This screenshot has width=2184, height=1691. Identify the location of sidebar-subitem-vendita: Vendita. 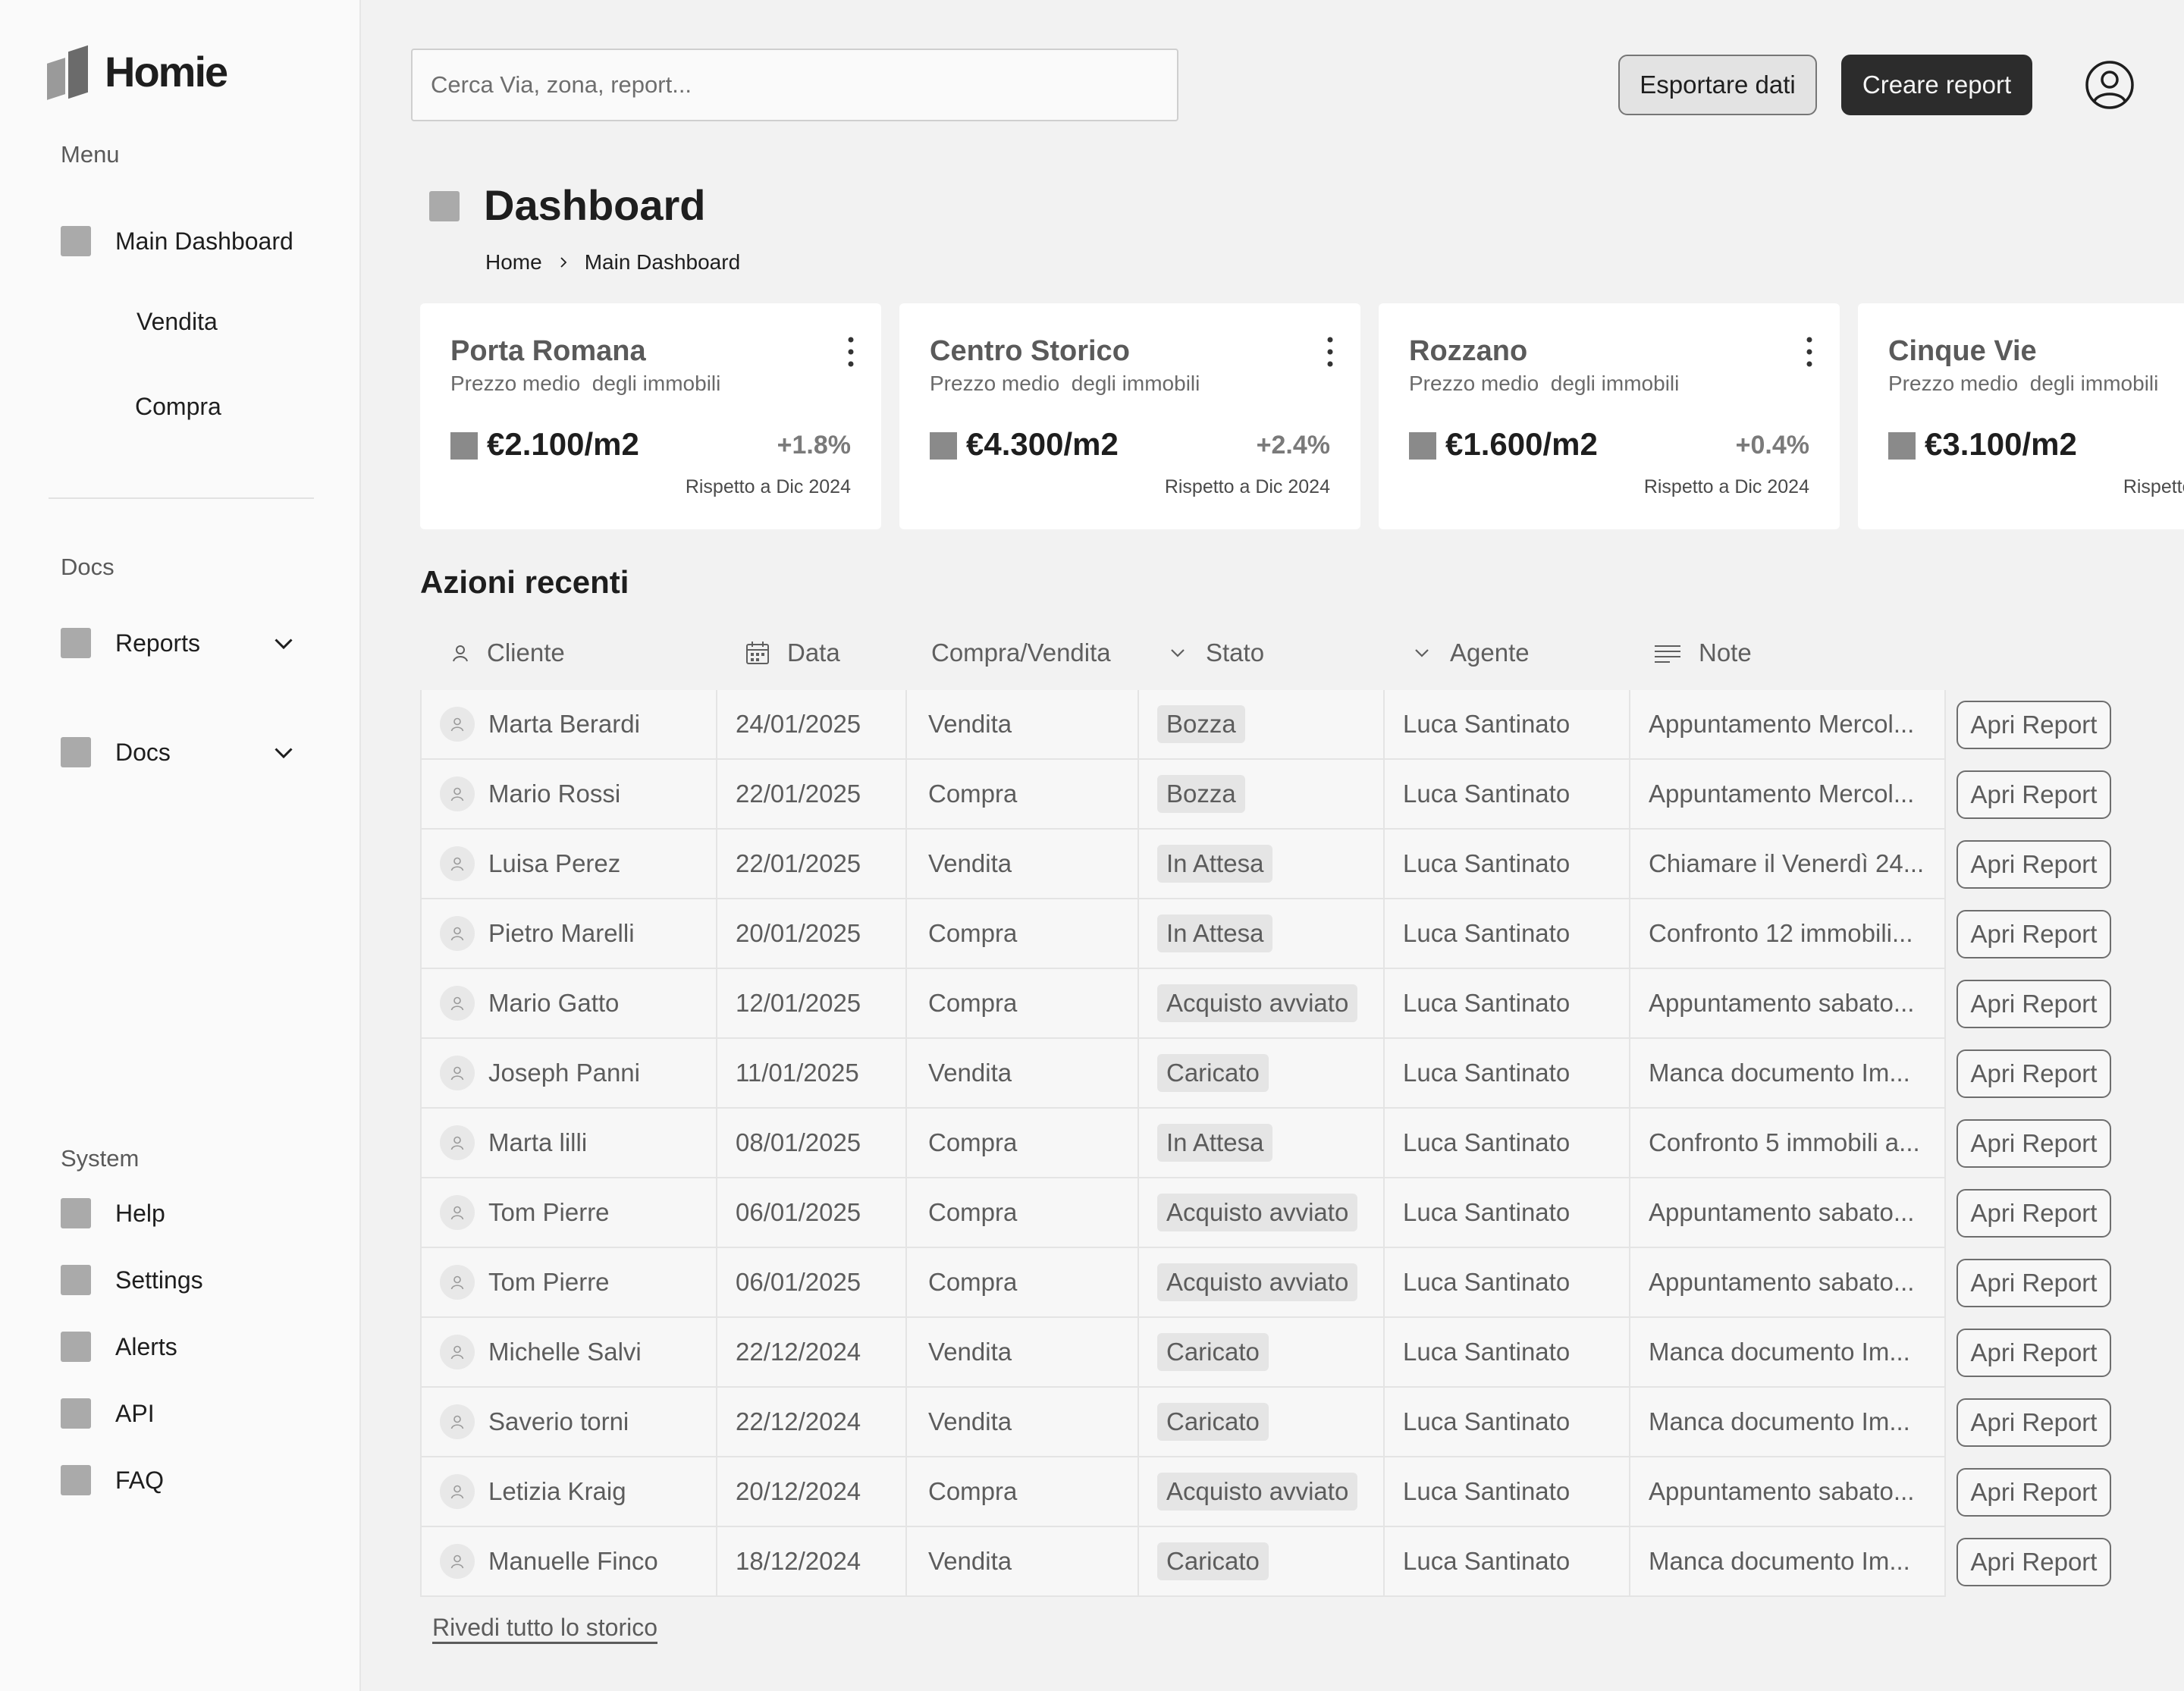
(177, 322).